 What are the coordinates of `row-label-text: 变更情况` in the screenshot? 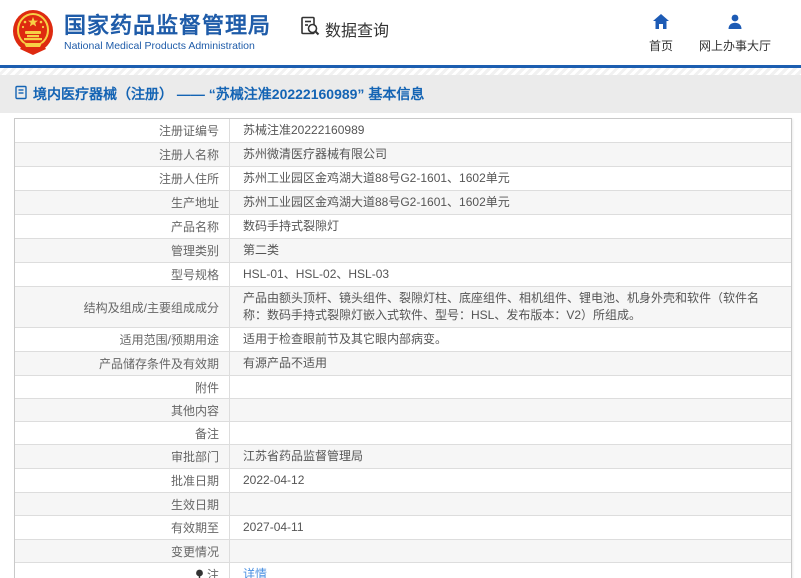 It's located at (194, 551).